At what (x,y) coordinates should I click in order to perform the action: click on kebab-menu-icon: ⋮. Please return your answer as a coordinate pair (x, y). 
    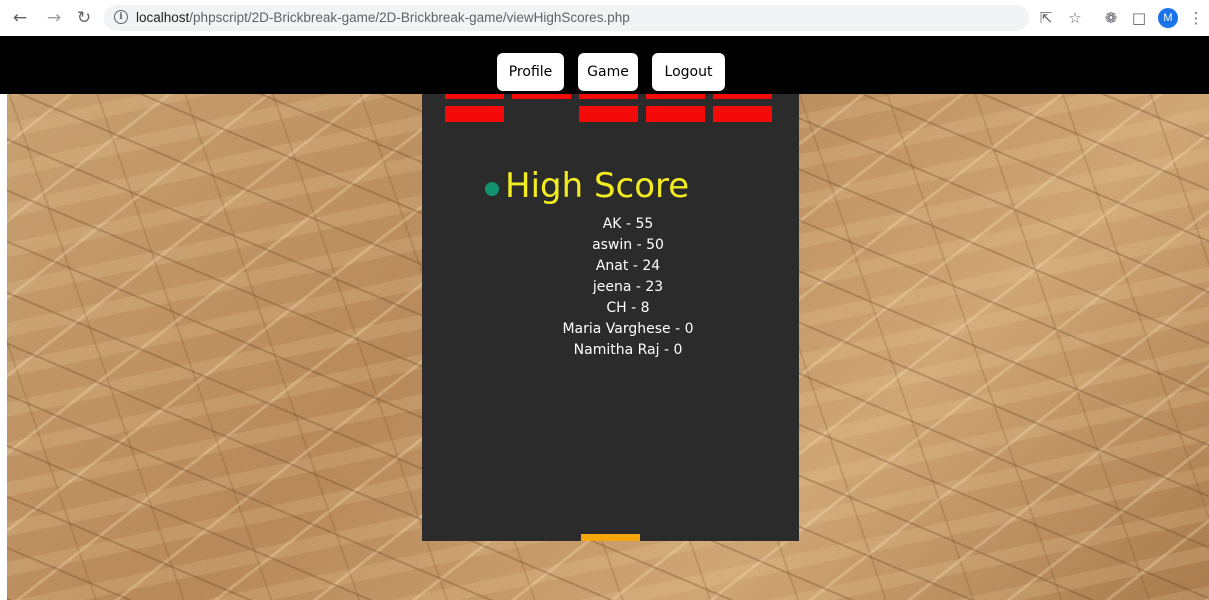
    Looking at the image, I should click on (1196, 18).